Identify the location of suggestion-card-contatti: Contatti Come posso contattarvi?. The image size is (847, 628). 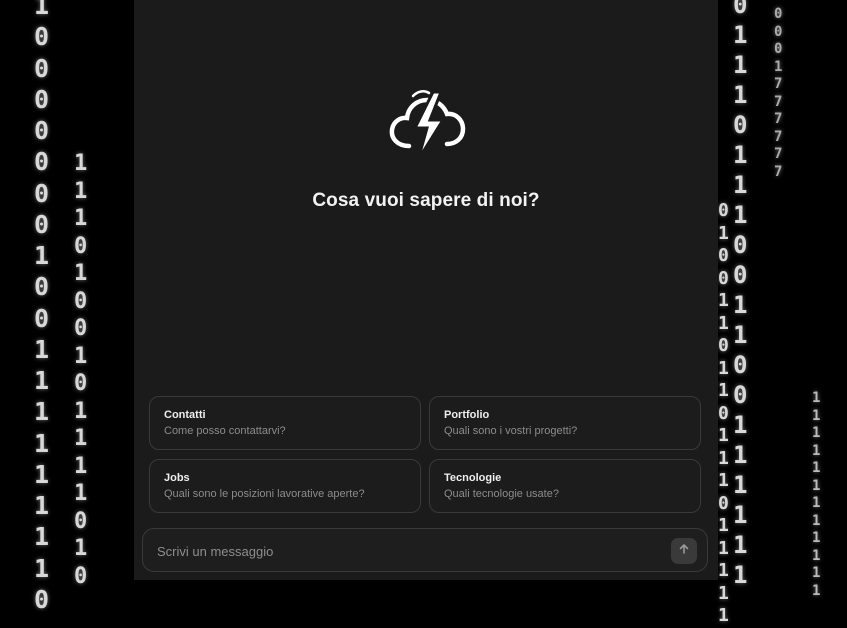
(285, 423).